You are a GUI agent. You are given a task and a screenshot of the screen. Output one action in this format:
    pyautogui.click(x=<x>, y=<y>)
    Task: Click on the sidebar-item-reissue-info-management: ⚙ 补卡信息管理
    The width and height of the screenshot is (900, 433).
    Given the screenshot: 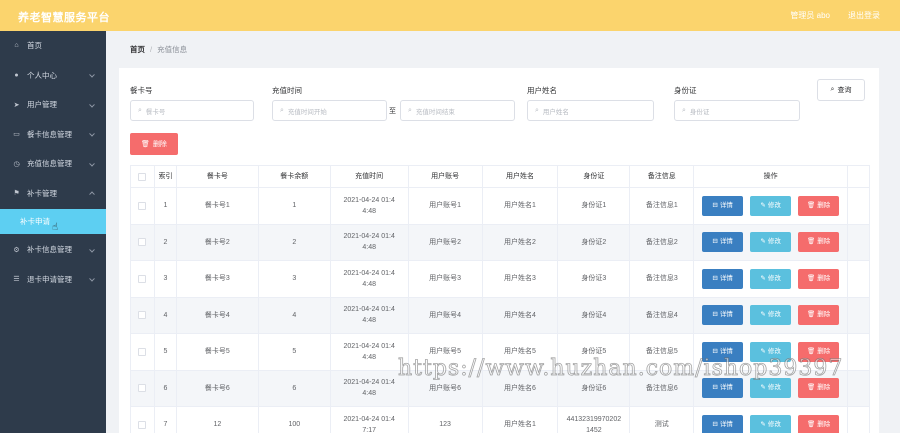 What is the action you would take?
    pyautogui.click(x=53, y=250)
    